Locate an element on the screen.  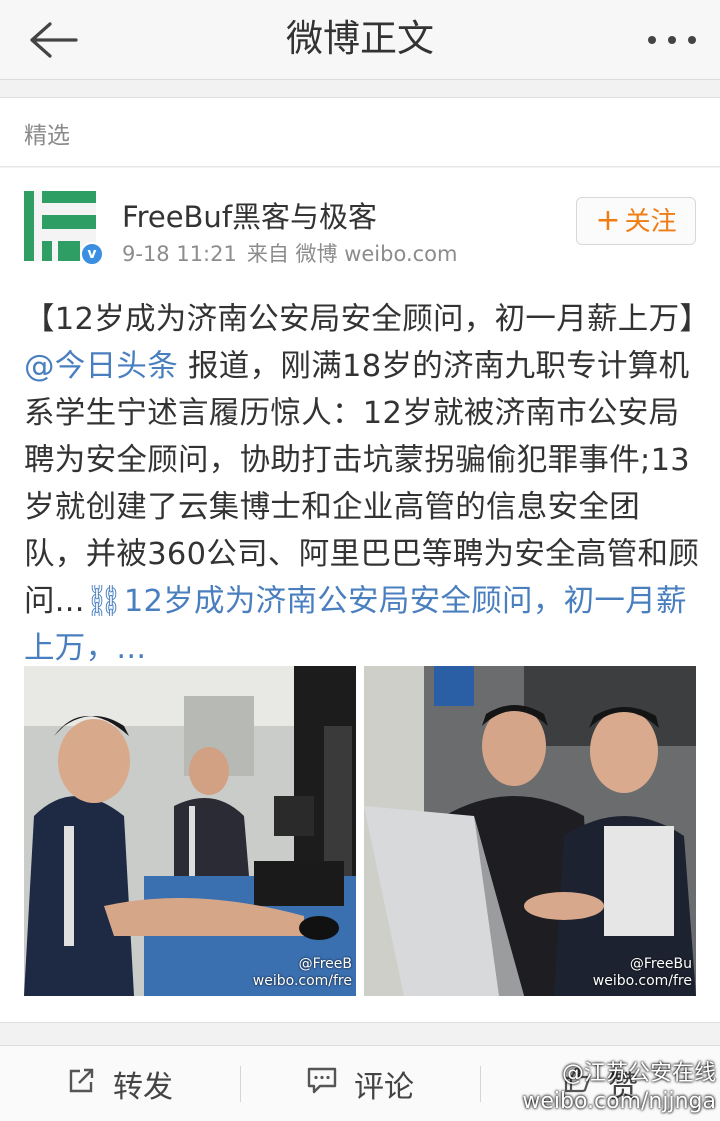
photo-students-laptop is located at coordinates (530, 831).